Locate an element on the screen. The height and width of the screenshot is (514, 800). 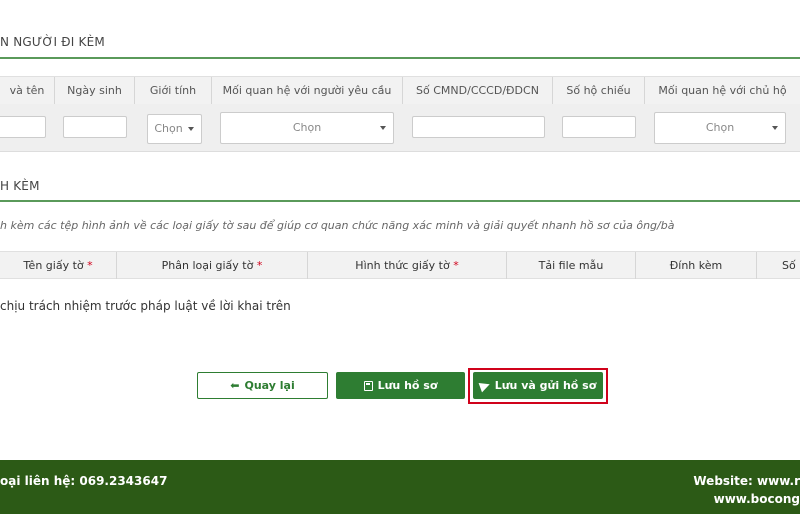
col-document-name-label: Tên giấy tờ is located at coordinates (53, 265).